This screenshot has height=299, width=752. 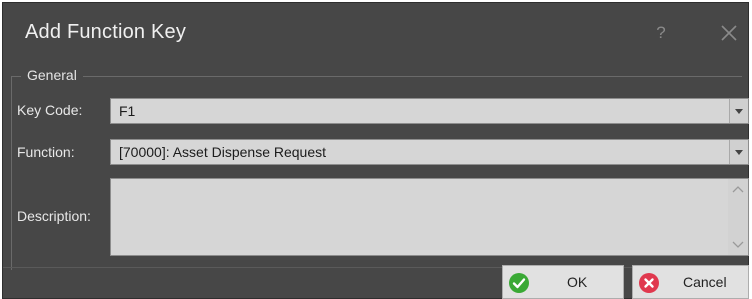 What do you see at coordinates (52, 75) in the screenshot?
I see `group-label-general: General` at bounding box center [52, 75].